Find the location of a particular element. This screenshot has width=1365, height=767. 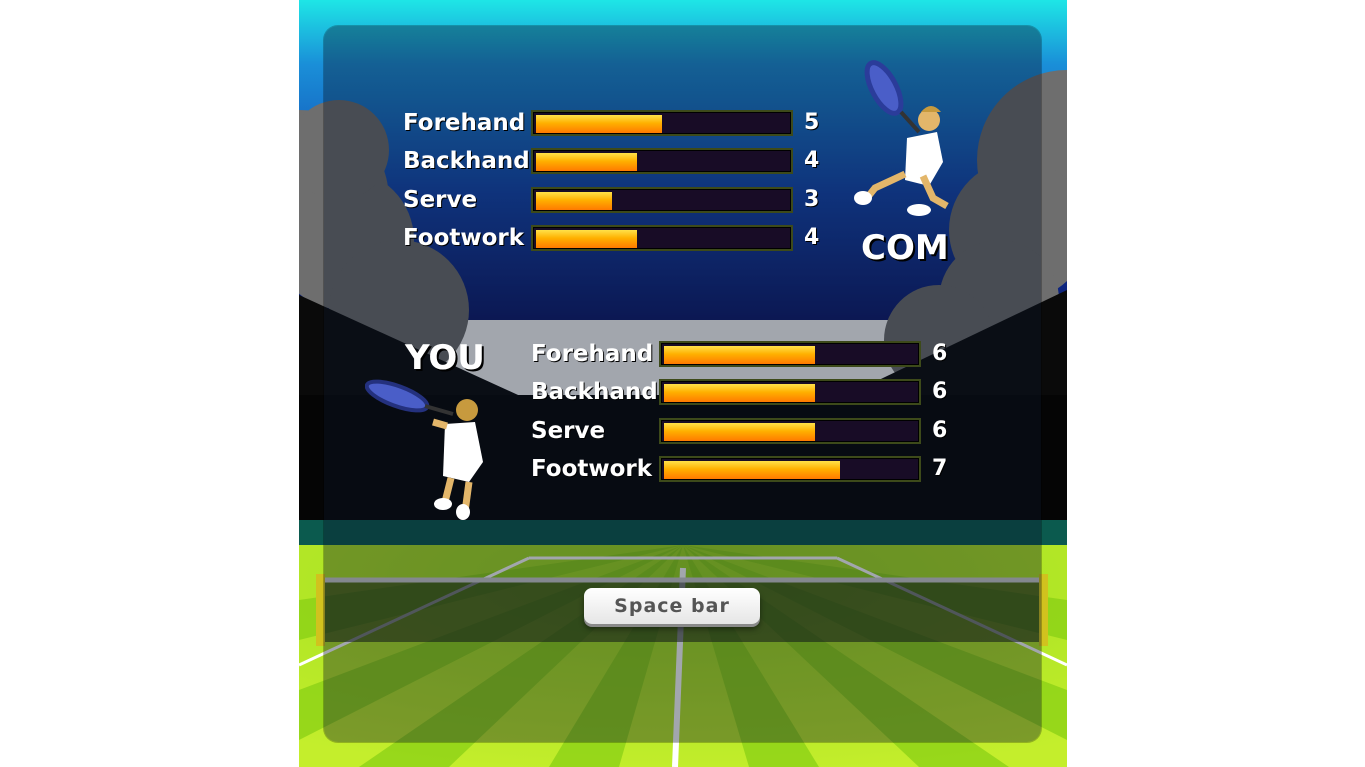

space-bar-button: Space bar is located at coordinates (672, 606).